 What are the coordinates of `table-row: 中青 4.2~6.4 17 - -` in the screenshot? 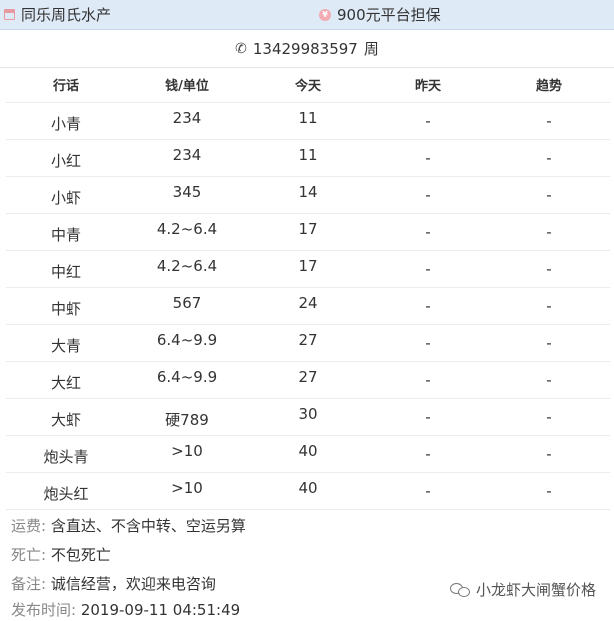 It's located at (308, 232).